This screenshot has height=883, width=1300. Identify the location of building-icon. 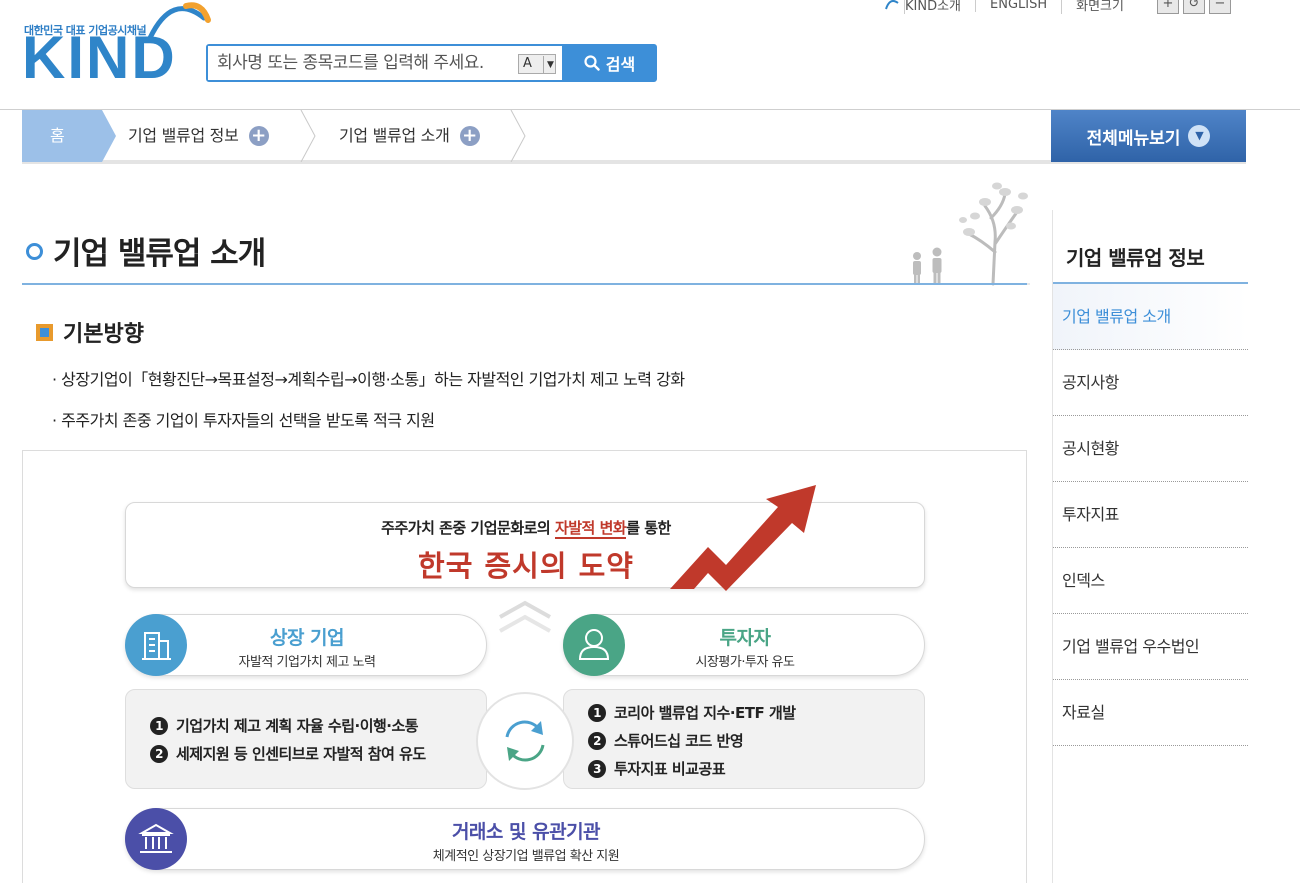
(156, 645).